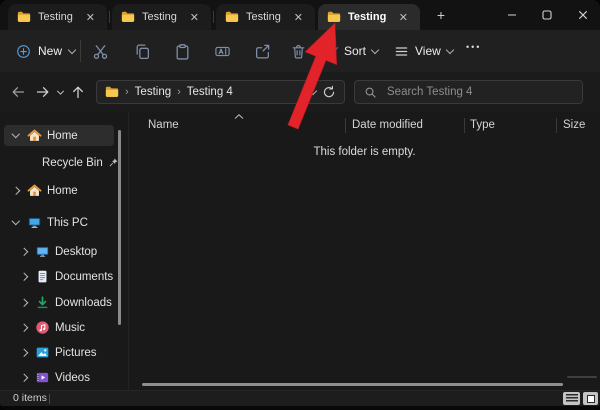 The height and width of the screenshot is (410, 600). What do you see at coordinates (42, 377) in the screenshot?
I see `videos-icon` at bounding box center [42, 377].